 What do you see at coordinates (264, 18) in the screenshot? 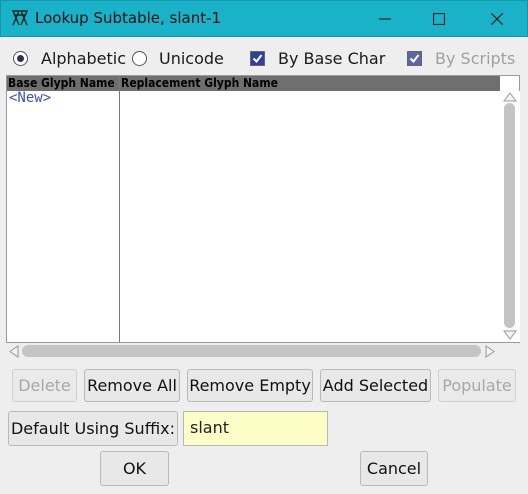
I see `title-bar: Lookup Subtable, slant-1` at bounding box center [264, 18].